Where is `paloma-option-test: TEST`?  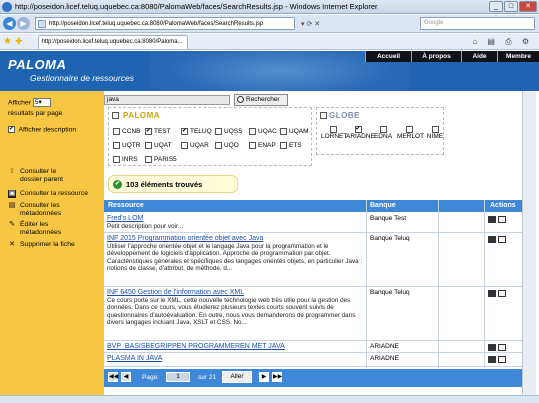
paloma-option-test: TEST is located at coordinates (158, 131).